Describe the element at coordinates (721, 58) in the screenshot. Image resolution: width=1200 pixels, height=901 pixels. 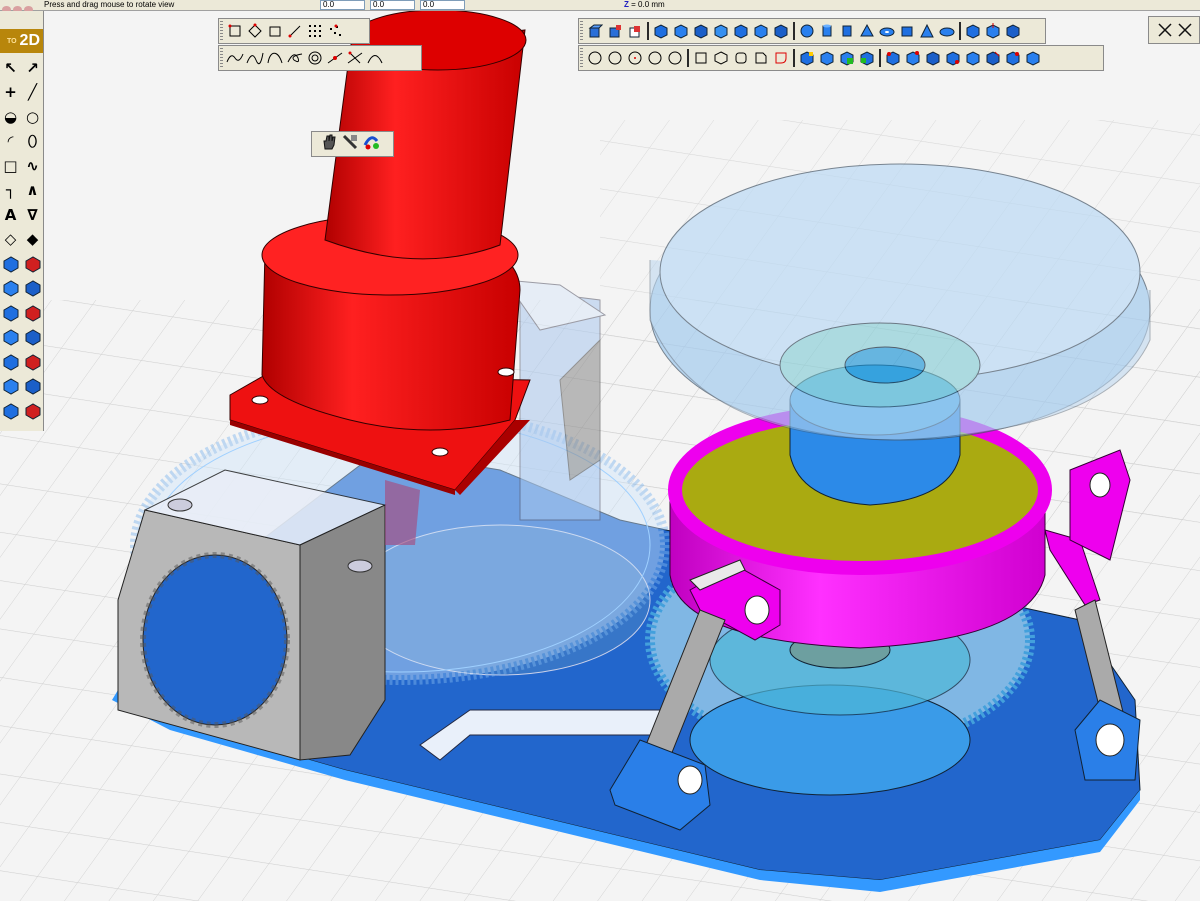
I see `hexagon-icon` at that location.